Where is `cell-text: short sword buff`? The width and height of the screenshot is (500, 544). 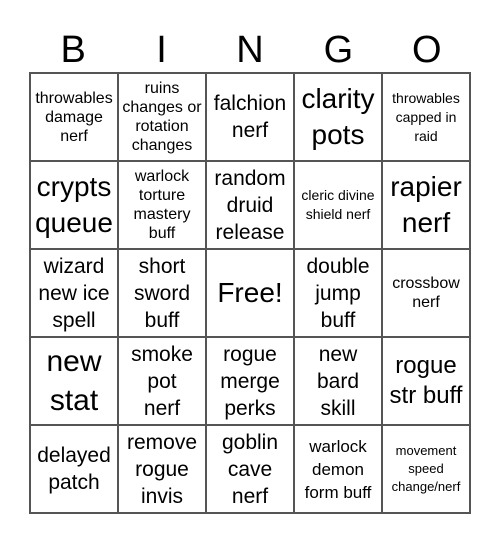
cell-text: short sword buff is located at coordinates (162, 293).